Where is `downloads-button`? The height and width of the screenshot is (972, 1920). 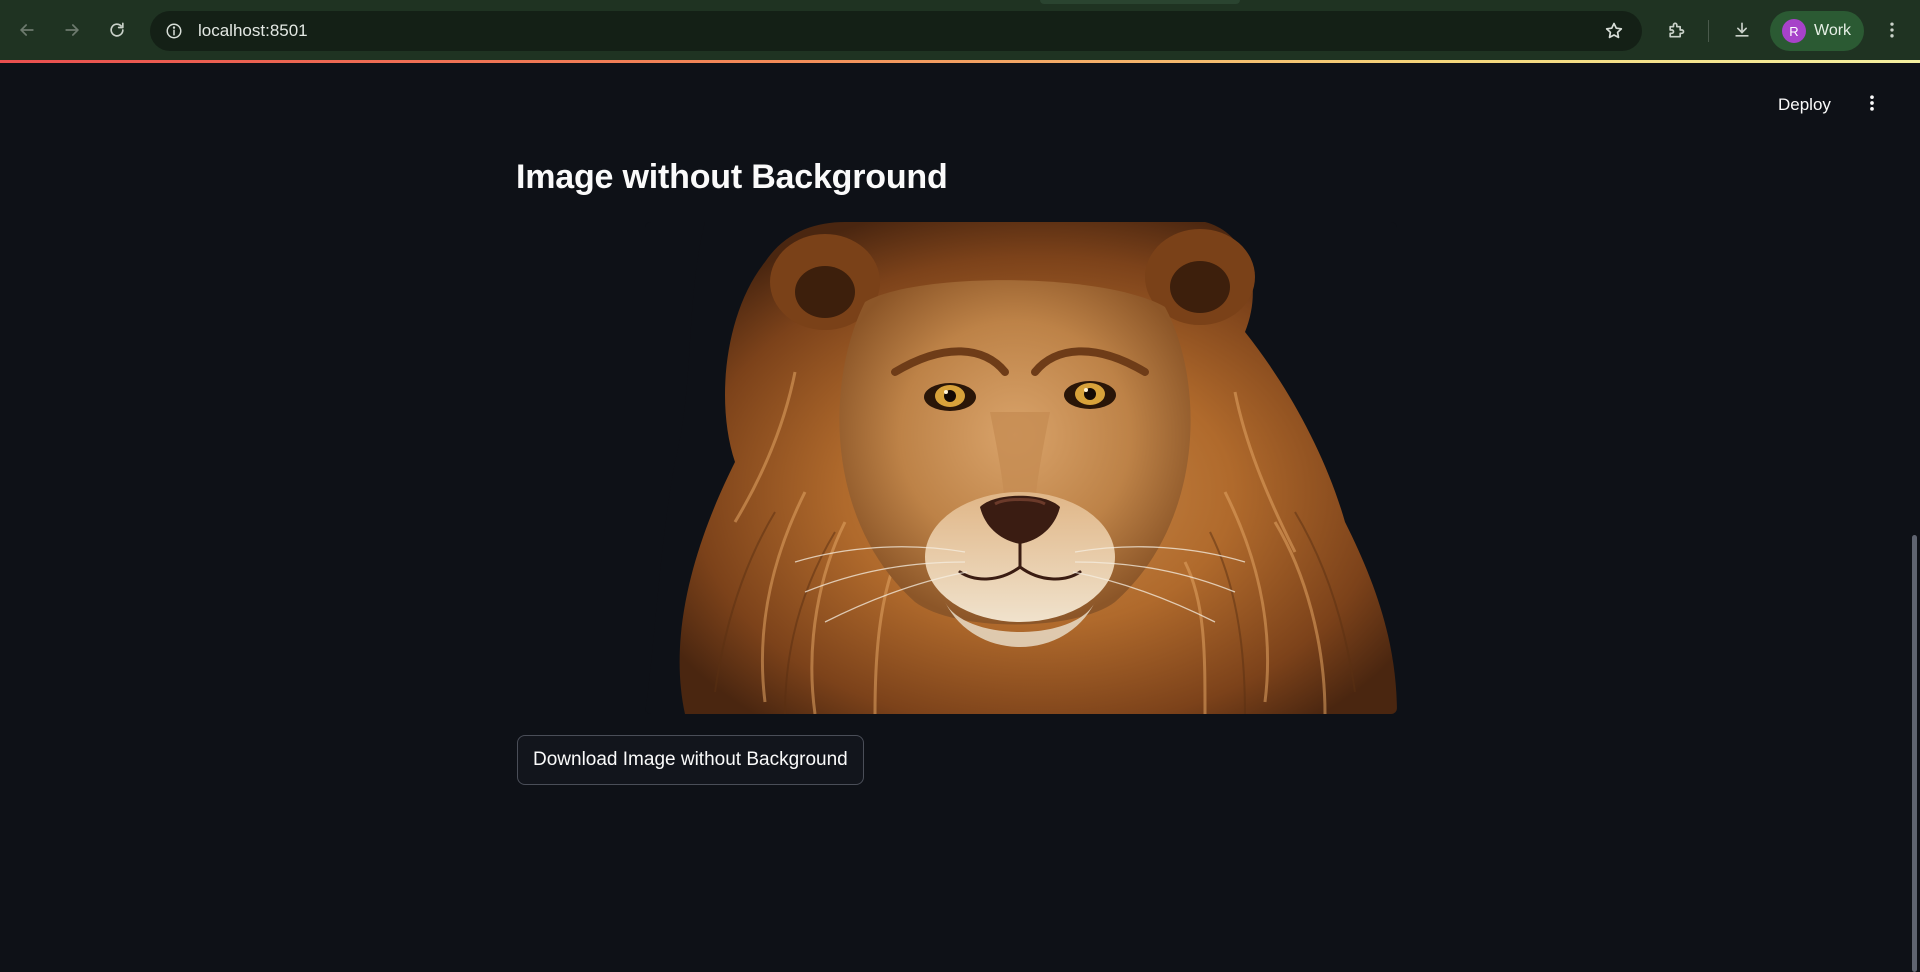
downloads-button is located at coordinates (1742, 30).